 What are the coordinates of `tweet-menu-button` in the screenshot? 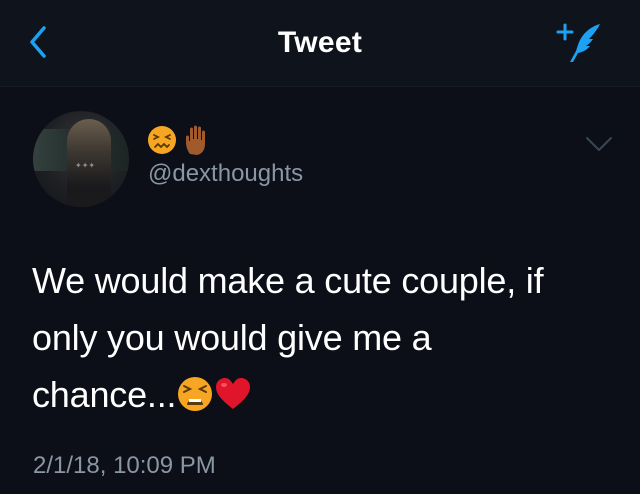 It's located at (599, 144).